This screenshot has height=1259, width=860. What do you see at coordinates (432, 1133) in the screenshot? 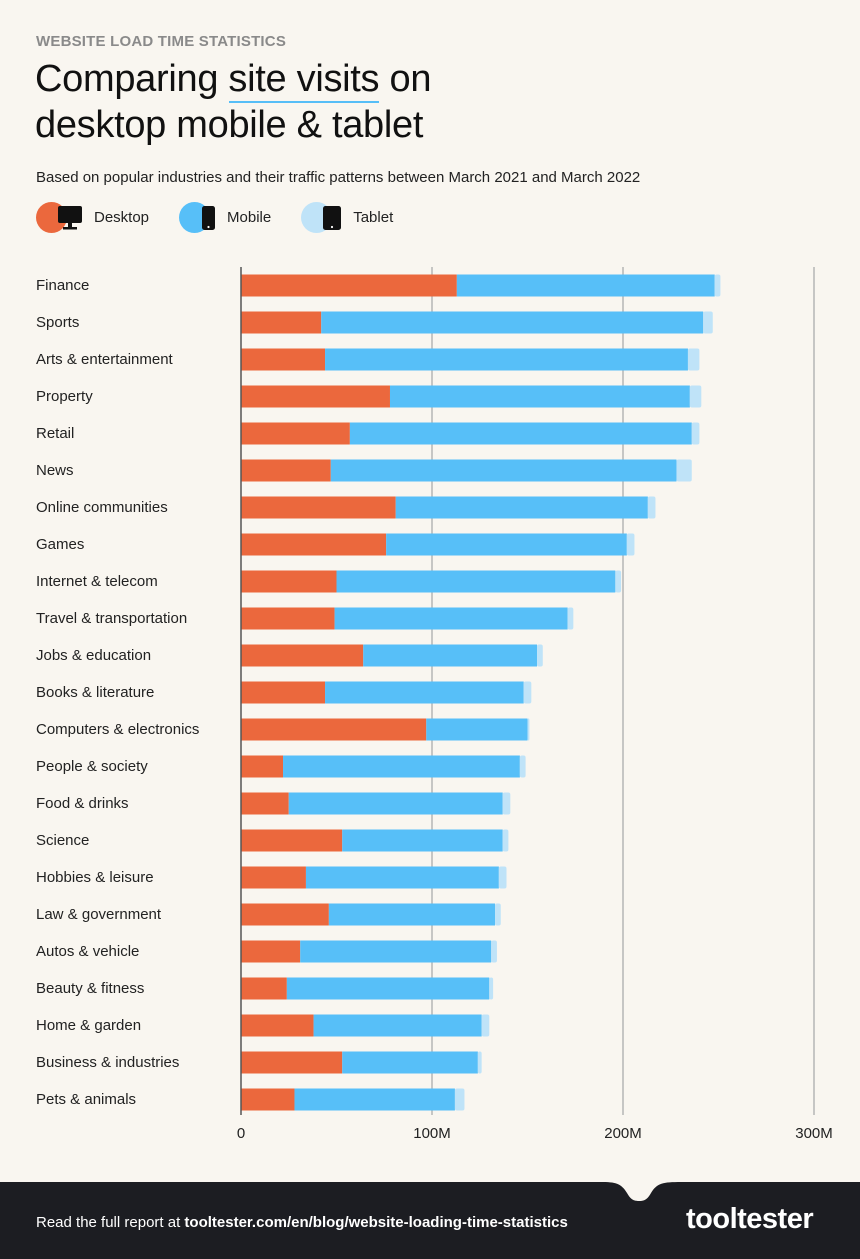
I see `x-tick-label: 100M` at bounding box center [432, 1133].